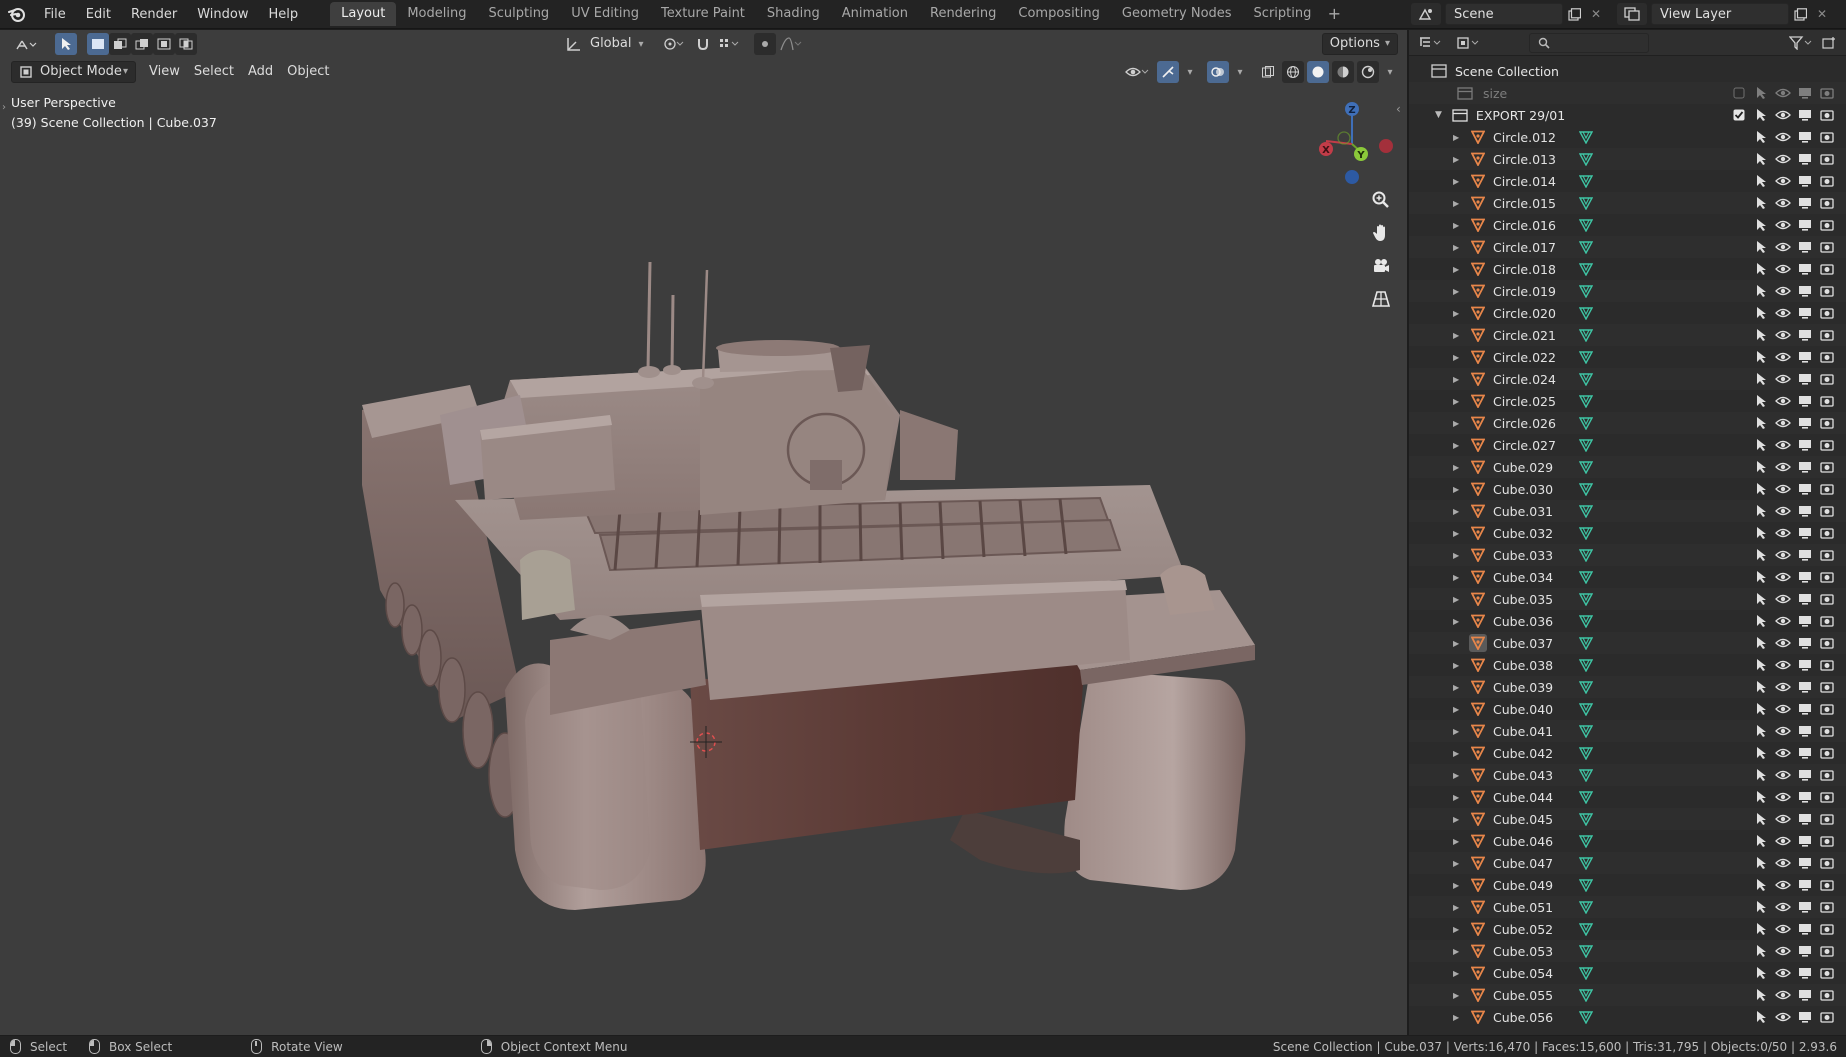 Image resolution: width=1846 pixels, height=1057 pixels. What do you see at coordinates (436, 14) in the screenshot?
I see `tab-modeling: Modeling` at bounding box center [436, 14].